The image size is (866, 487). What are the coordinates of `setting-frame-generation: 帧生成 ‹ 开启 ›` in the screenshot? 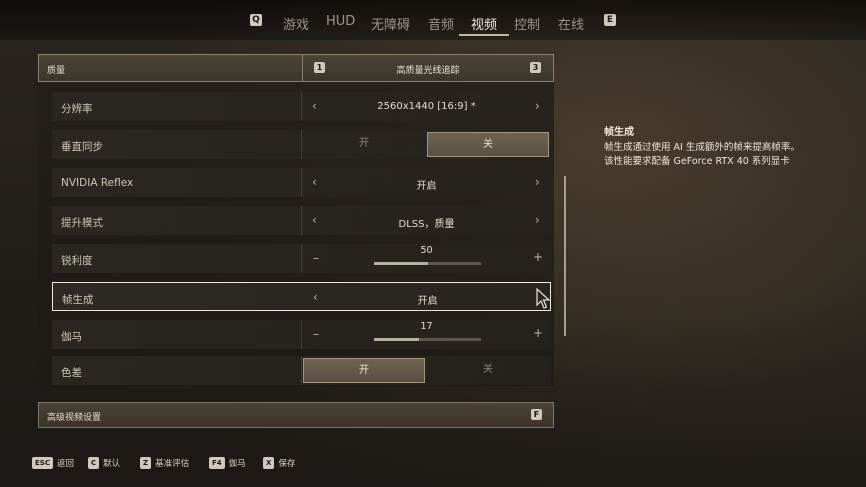 It's located at (301, 296).